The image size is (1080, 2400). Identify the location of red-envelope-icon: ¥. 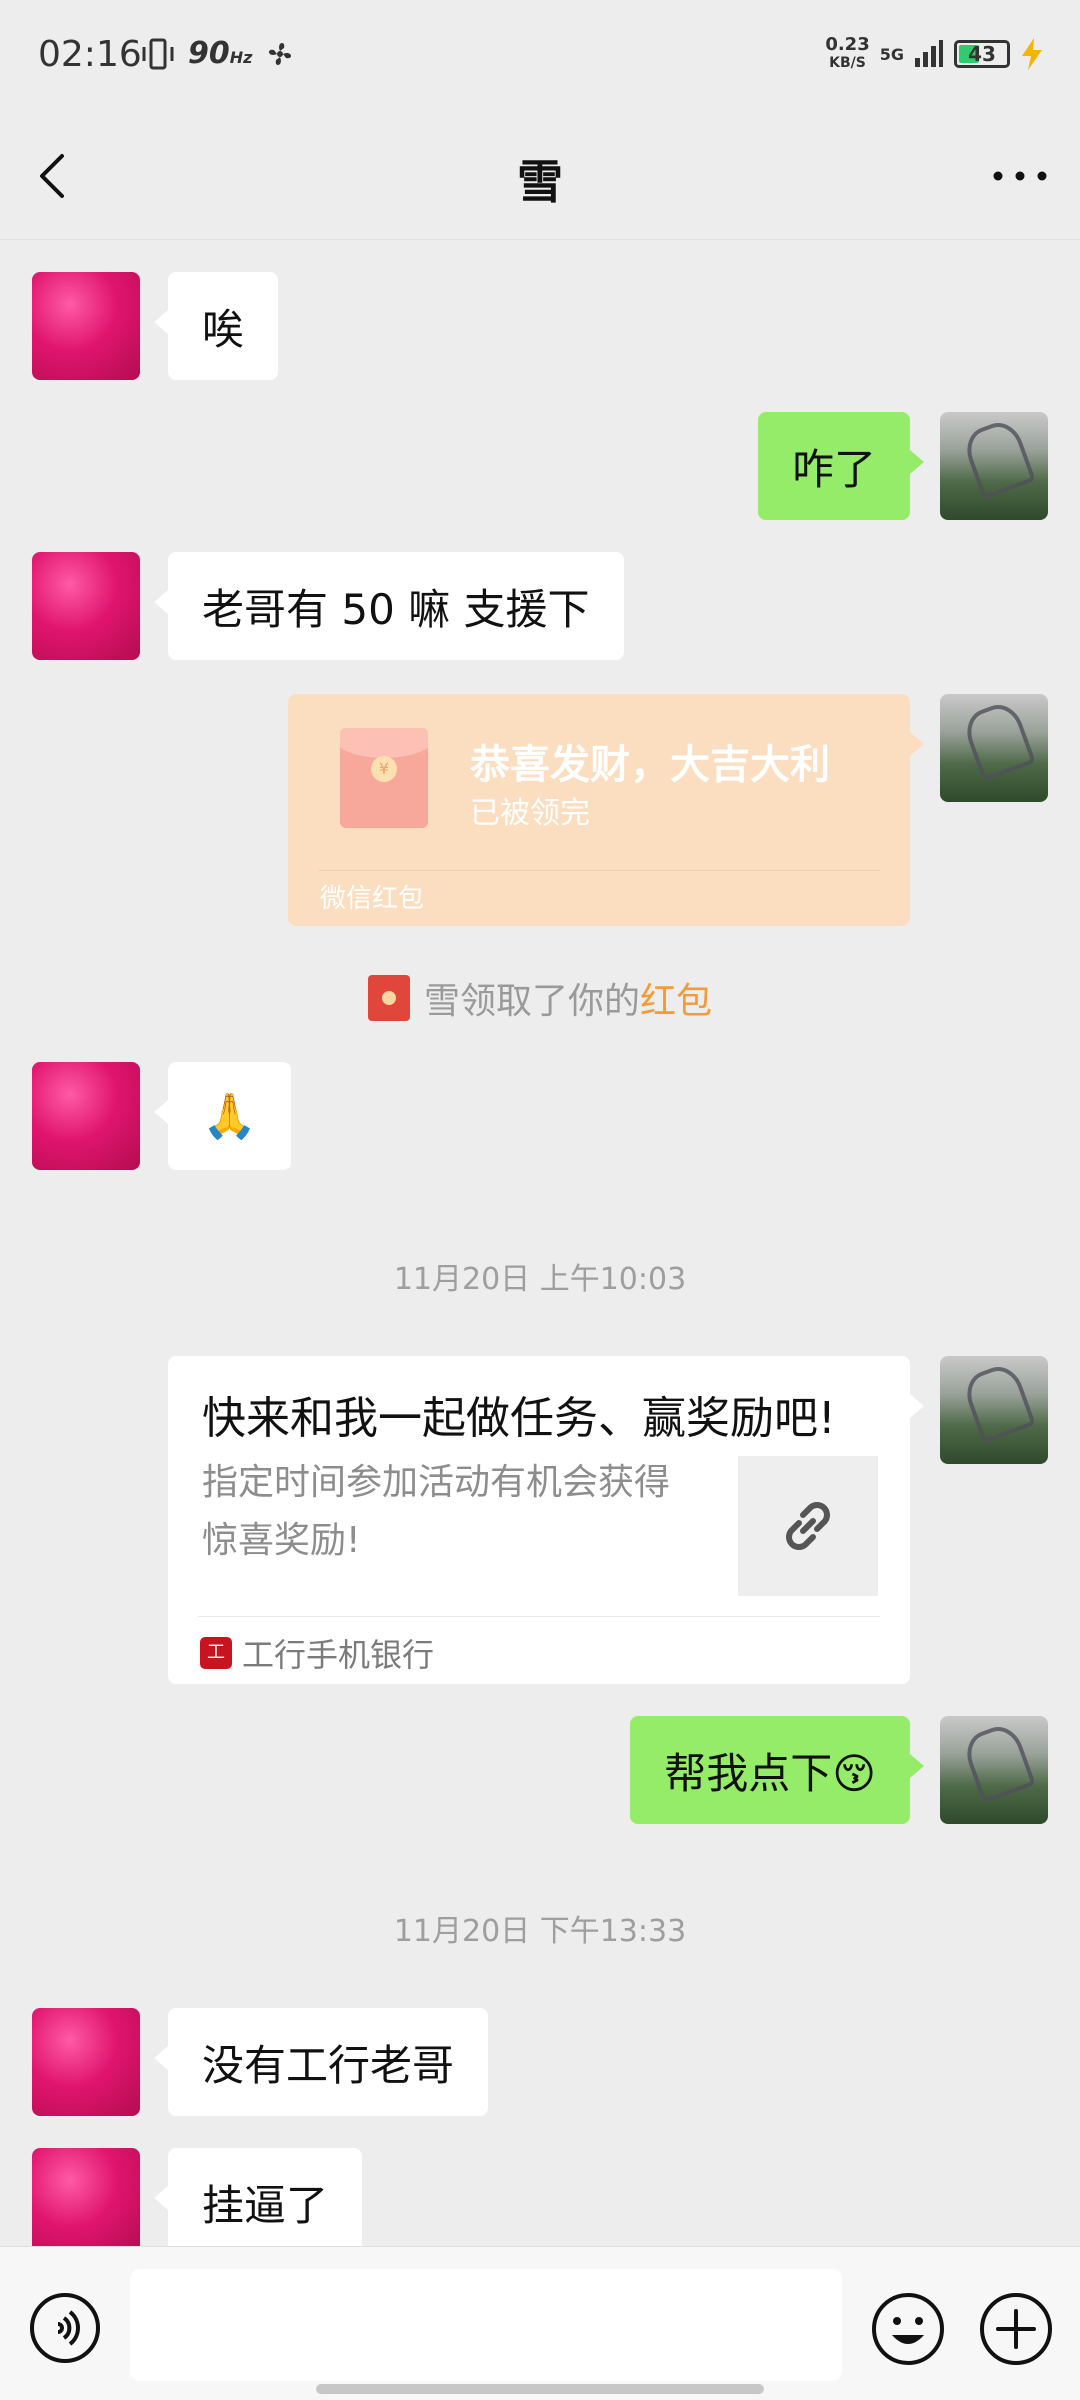
(384, 778).